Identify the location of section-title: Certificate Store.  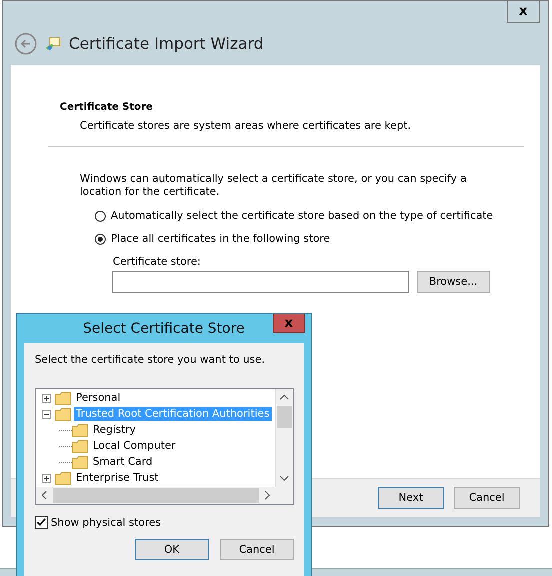
(107, 107).